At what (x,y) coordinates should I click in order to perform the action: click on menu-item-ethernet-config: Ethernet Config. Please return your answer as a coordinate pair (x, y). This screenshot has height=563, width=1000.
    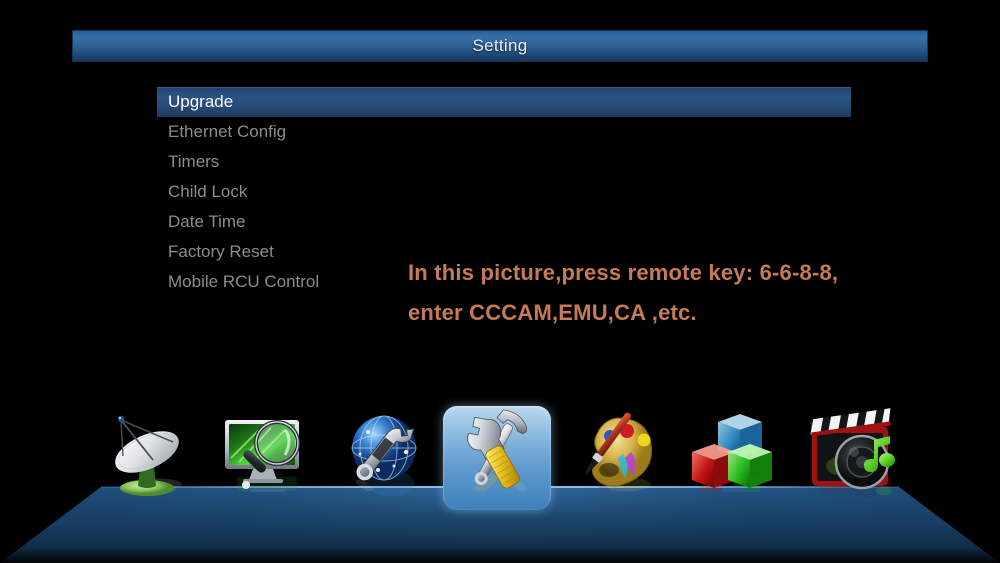
    Looking at the image, I should click on (504, 132).